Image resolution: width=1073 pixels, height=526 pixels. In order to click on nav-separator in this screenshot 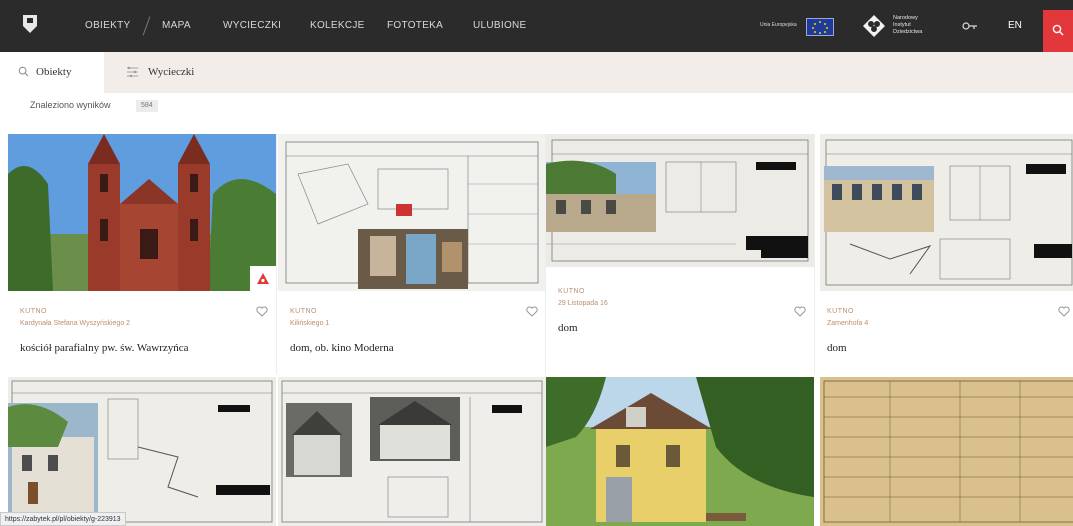, I will do `click(146, 26)`.